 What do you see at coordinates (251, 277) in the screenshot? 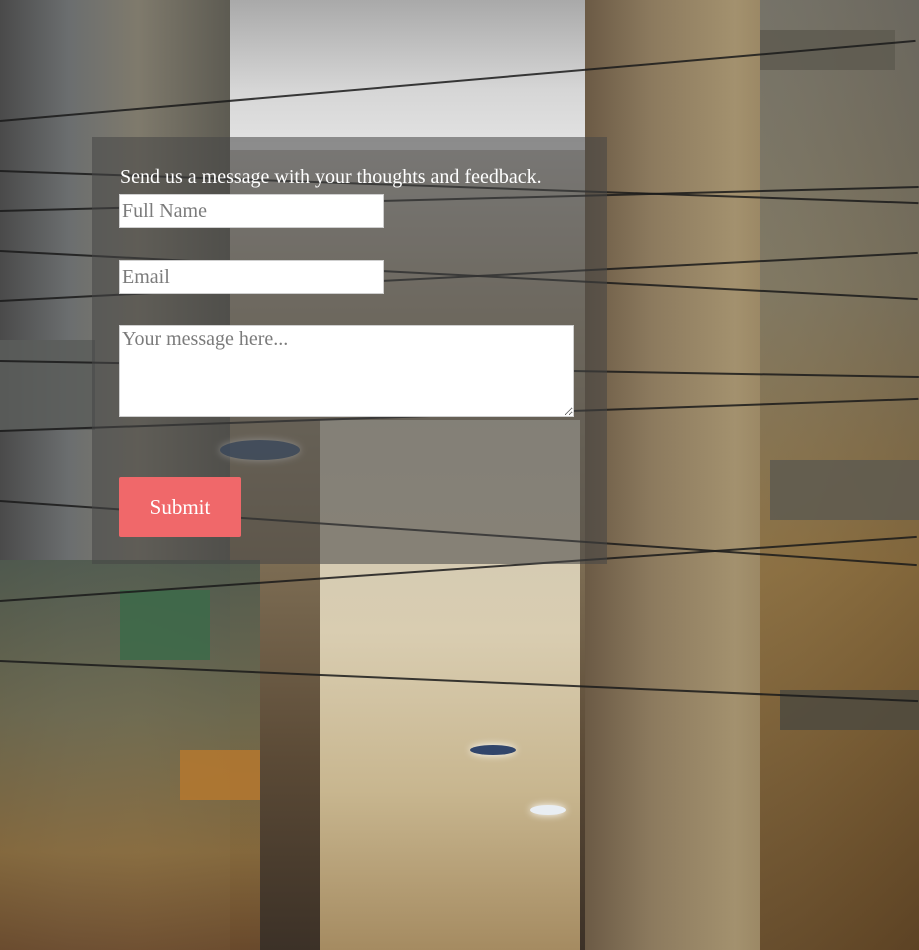
I see `email-input` at bounding box center [251, 277].